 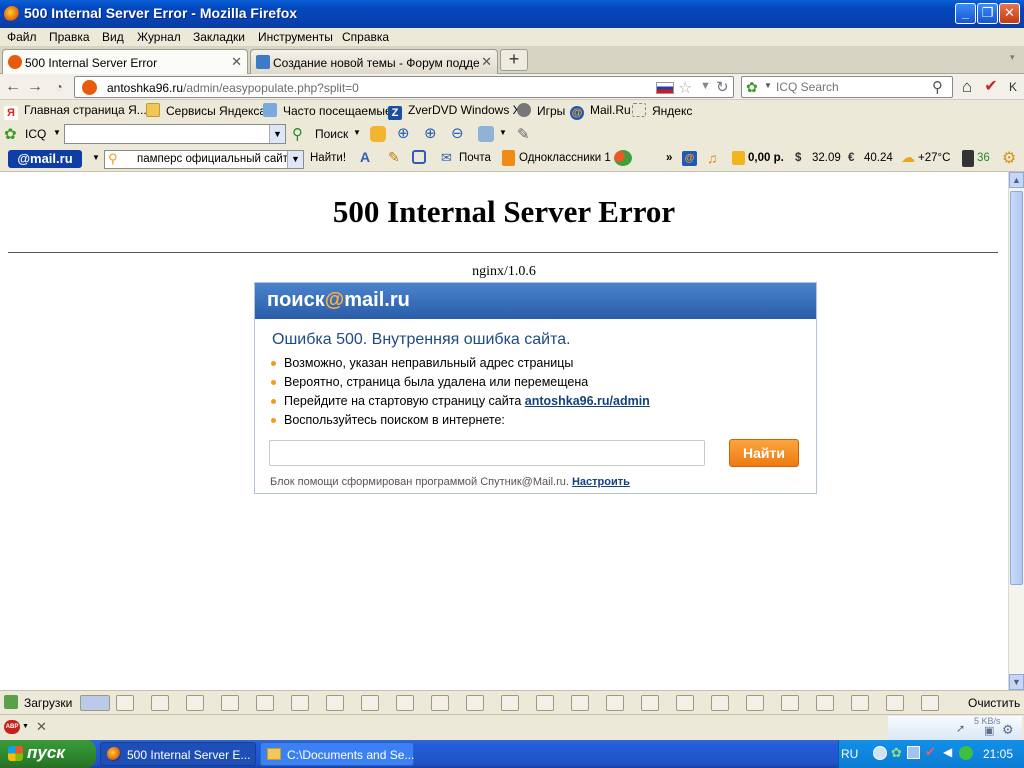 I want to click on icq-flower-icon: ✿, so click(x=10, y=134).